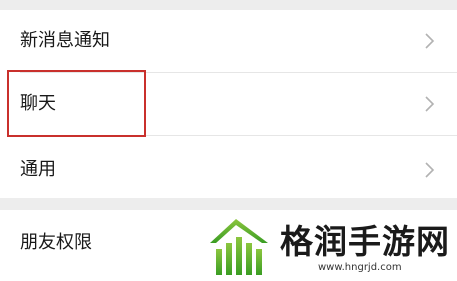 The width and height of the screenshot is (457, 281). What do you see at coordinates (360, 267) in the screenshot?
I see `watermark-url: www.hngrjd.com` at bounding box center [360, 267].